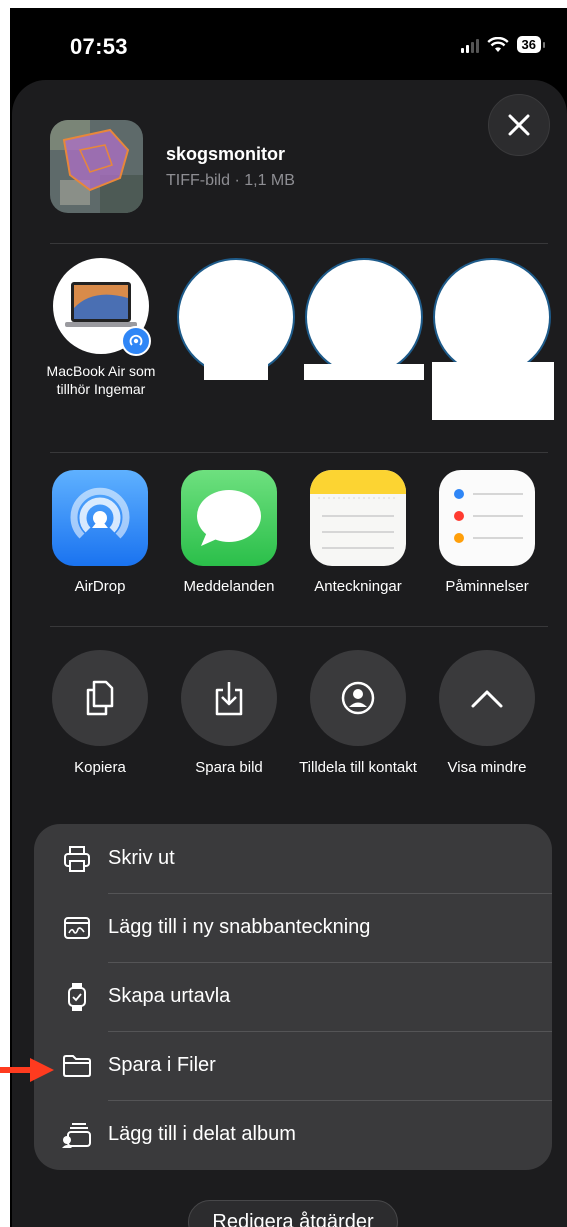 The image size is (567, 1227). What do you see at coordinates (100, 767) in the screenshot?
I see `action-label: Kopiera` at bounding box center [100, 767].